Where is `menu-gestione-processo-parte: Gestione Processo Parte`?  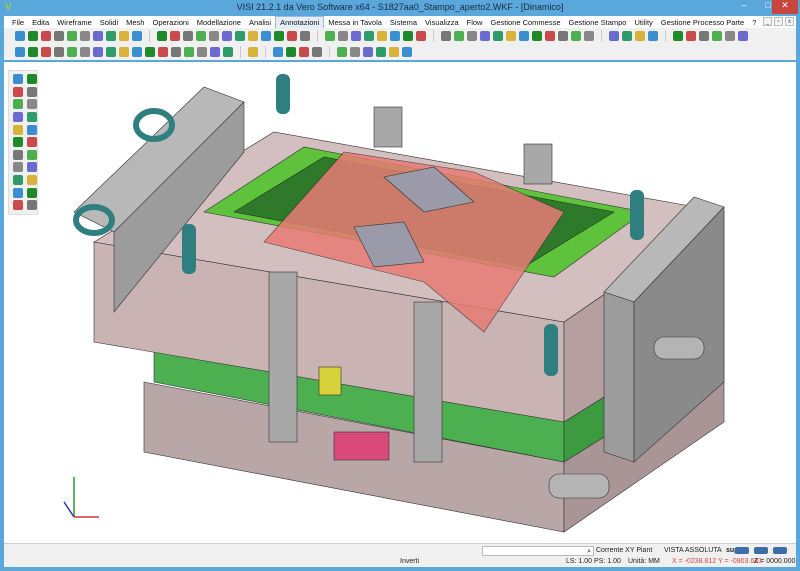
menu-gestione-processo-parte: Gestione Processo Parte is located at coordinates (702, 22).